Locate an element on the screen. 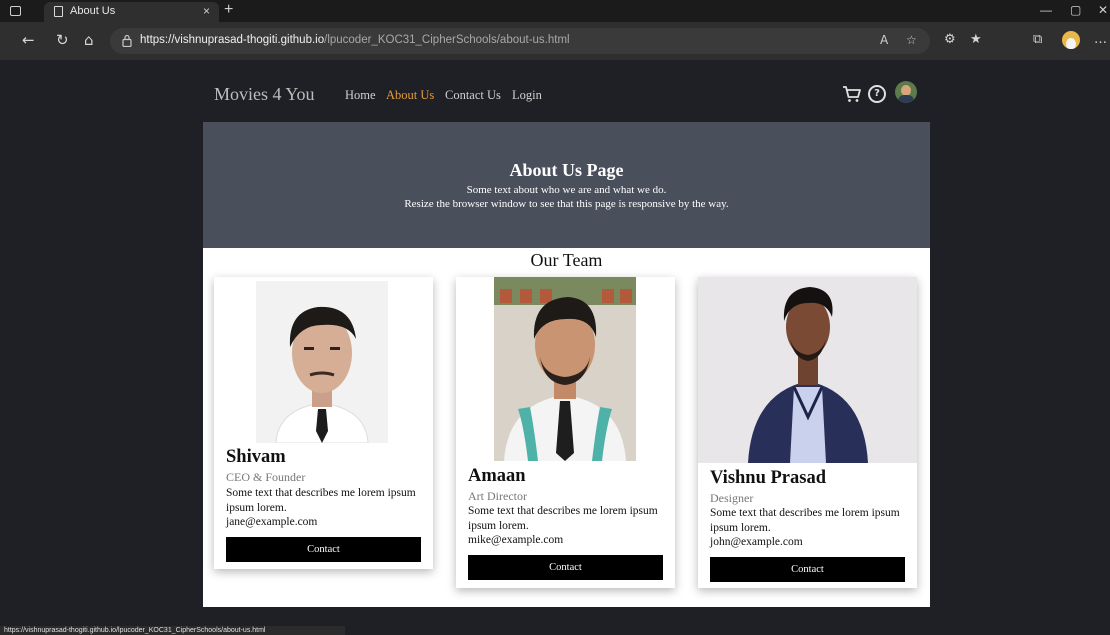 Image resolution: width=1110 pixels, height=635 pixels. nav-home: Home is located at coordinates (360, 95).